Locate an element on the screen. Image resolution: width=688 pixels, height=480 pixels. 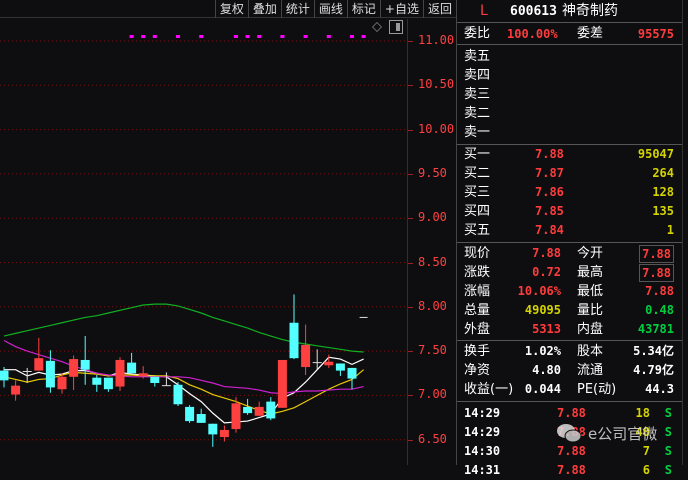
buy-level-label: 买三 is located at coordinates (477, 192).